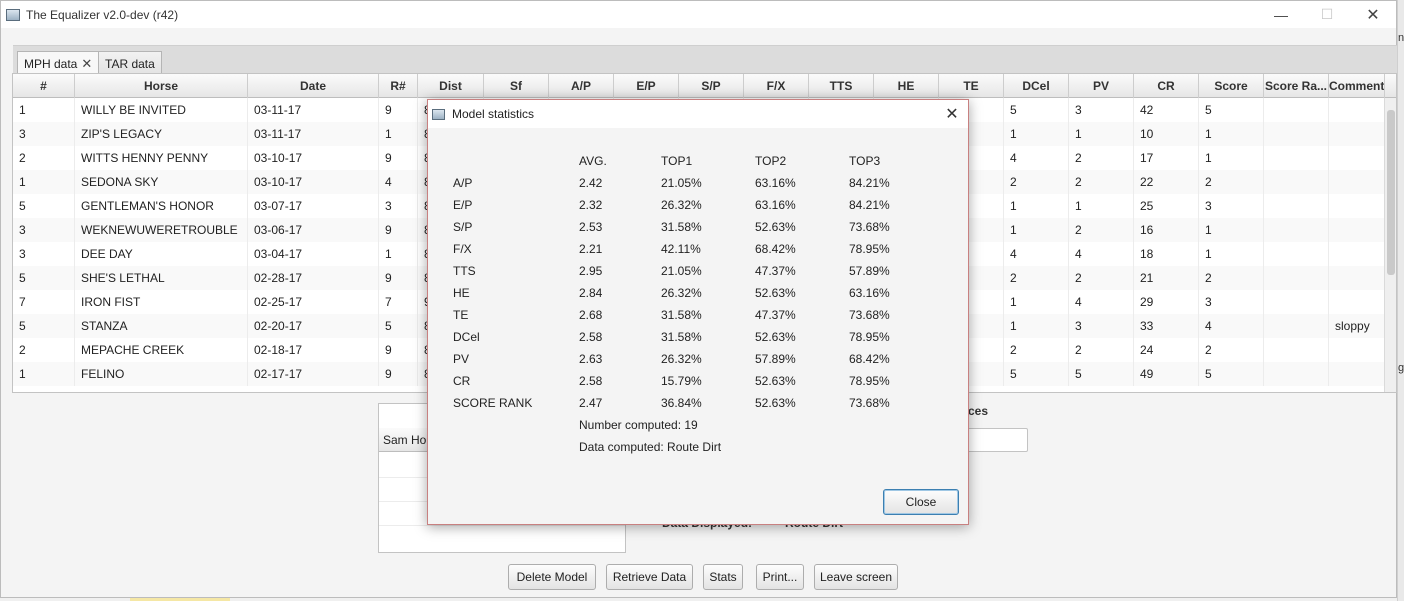  I want to click on minimize-button: —, so click(1281, 14).